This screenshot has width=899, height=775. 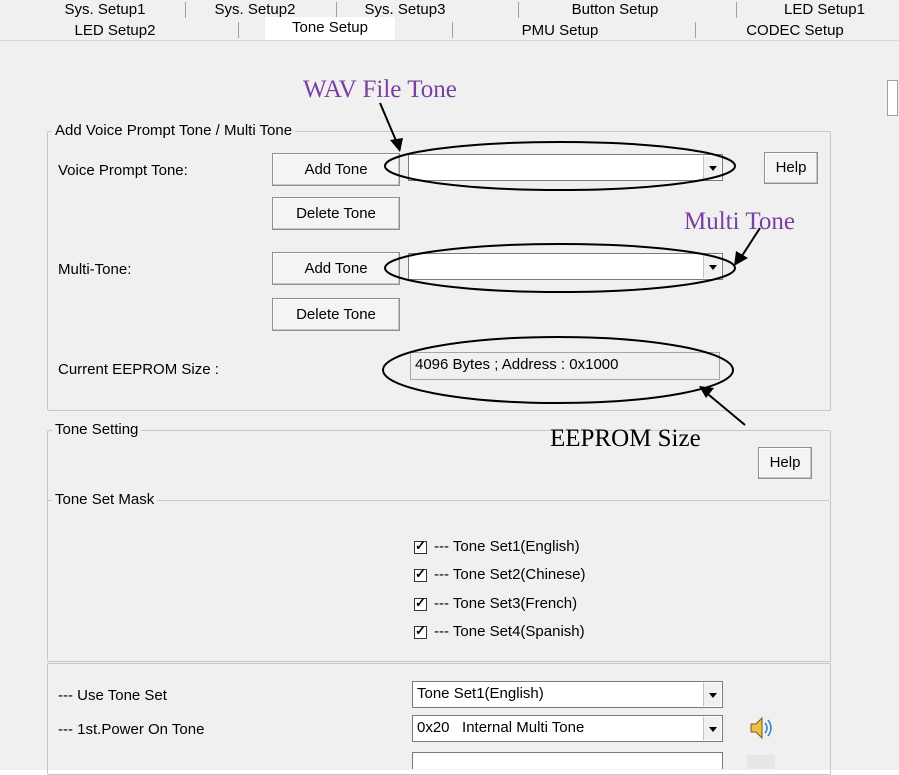 I want to click on multi-arrowhead, so click(x=741, y=258).